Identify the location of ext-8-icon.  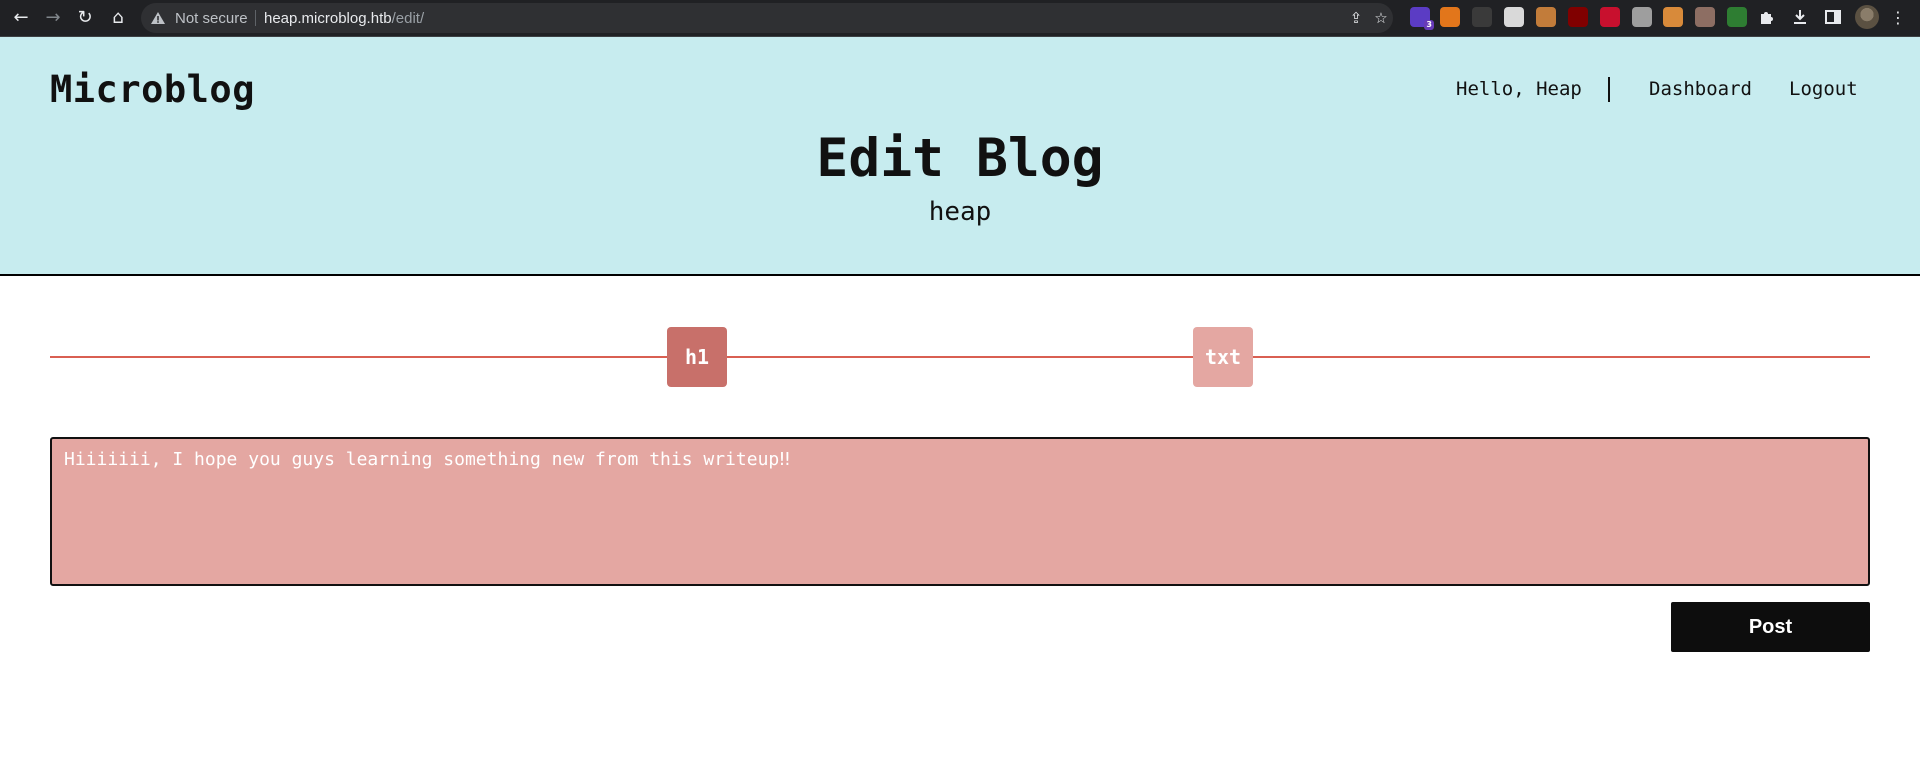
(1642, 17).